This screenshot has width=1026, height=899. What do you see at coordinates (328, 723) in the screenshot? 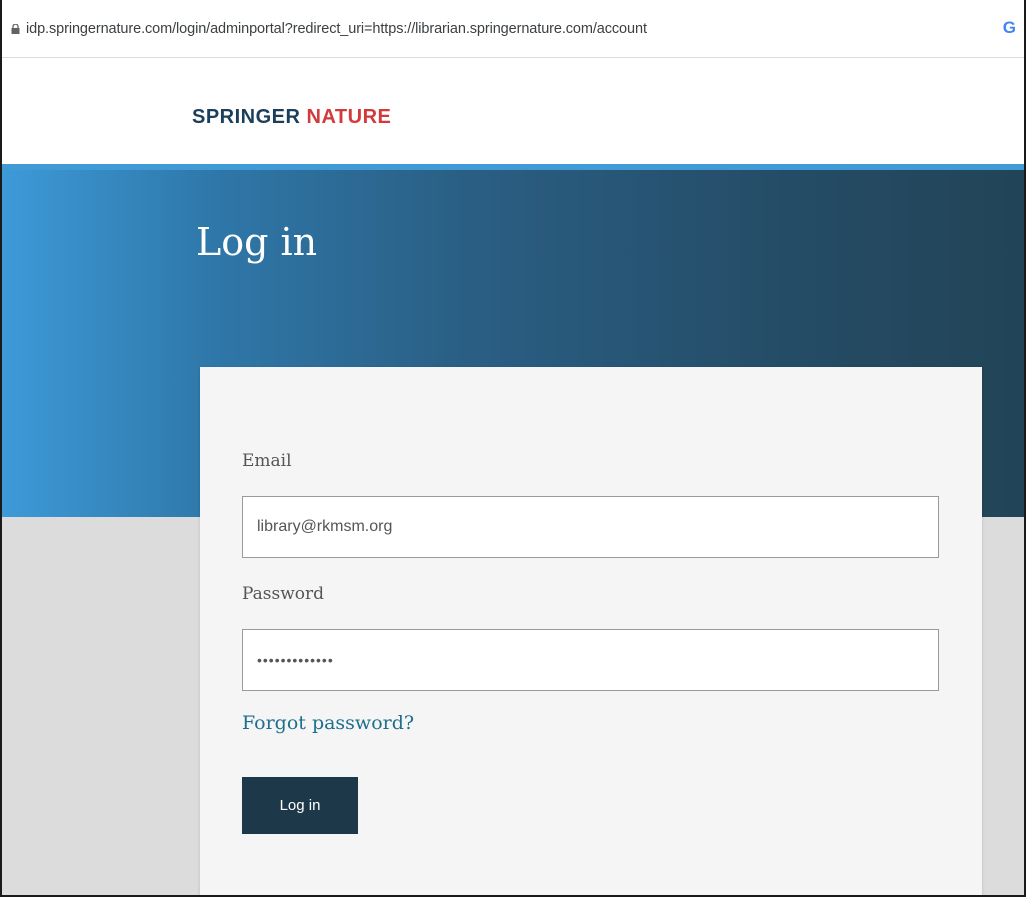
I see `forgot-password-link: Forgot password?` at bounding box center [328, 723].